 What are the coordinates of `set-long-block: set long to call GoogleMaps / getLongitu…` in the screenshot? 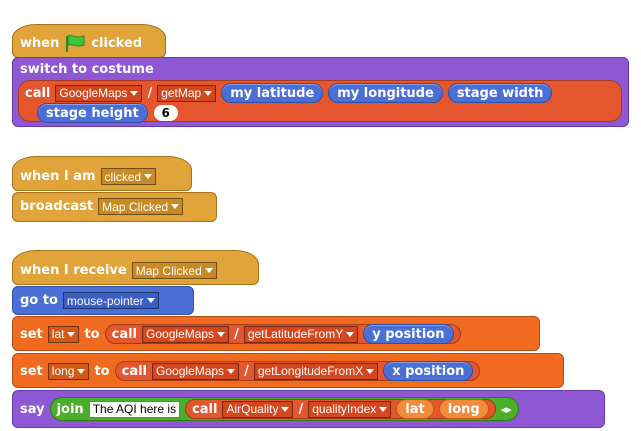 It's located at (288, 370).